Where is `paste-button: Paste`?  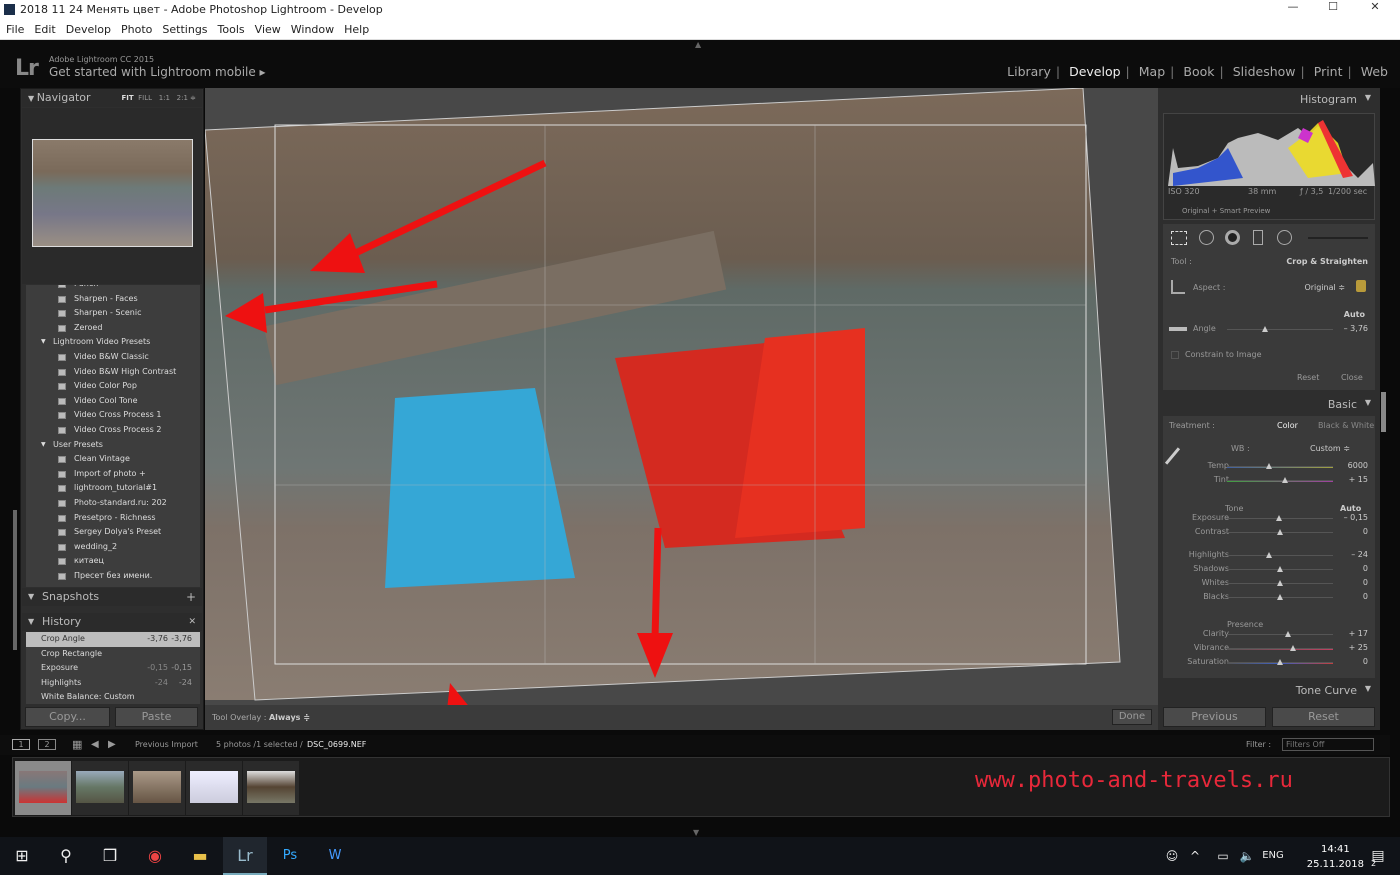 paste-button: Paste is located at coordinates (156, 717).